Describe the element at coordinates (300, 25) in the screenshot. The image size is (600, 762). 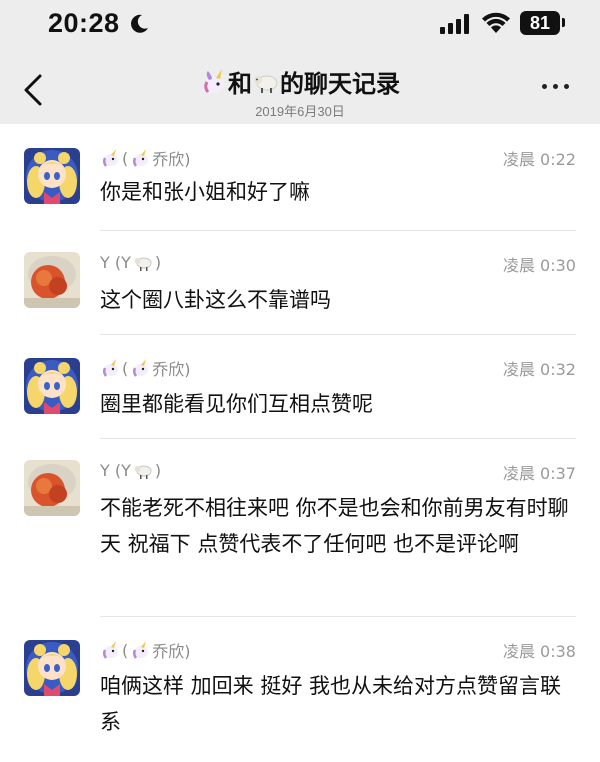
I see `status-bar: 20:28 81` at that location.